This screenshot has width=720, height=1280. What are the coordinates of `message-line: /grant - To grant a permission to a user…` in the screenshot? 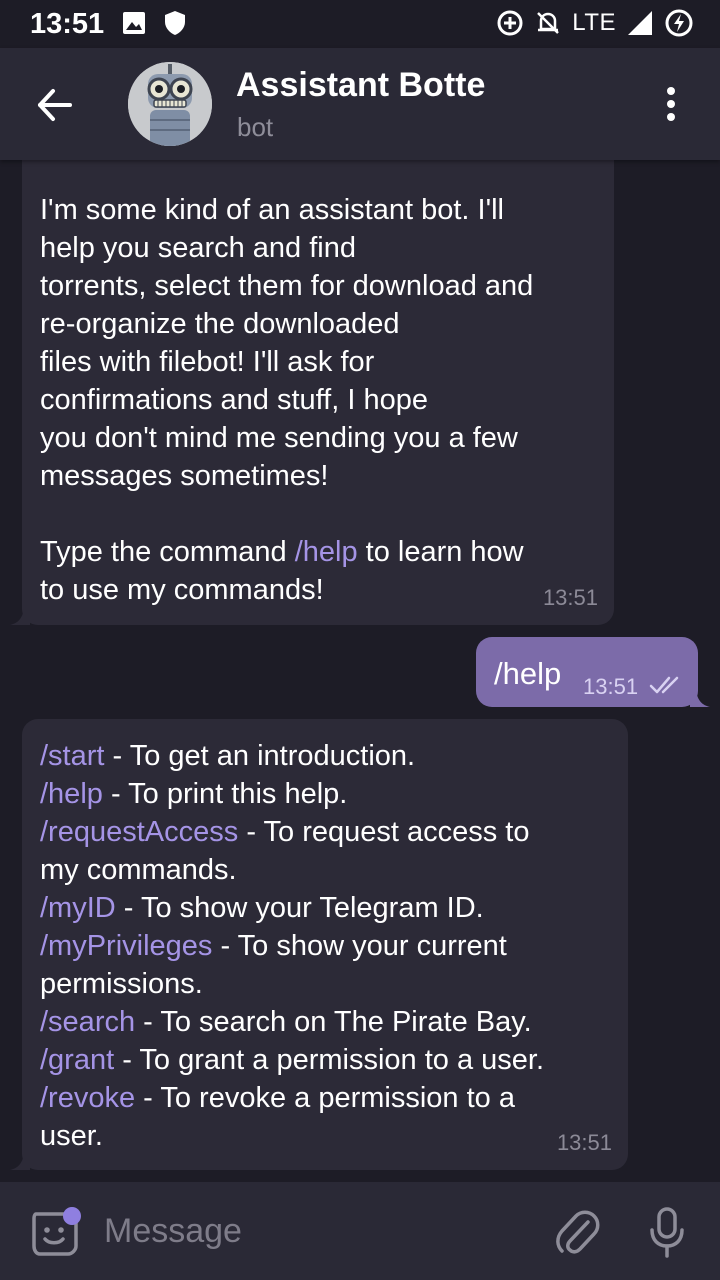 It's located at (292, 1060).